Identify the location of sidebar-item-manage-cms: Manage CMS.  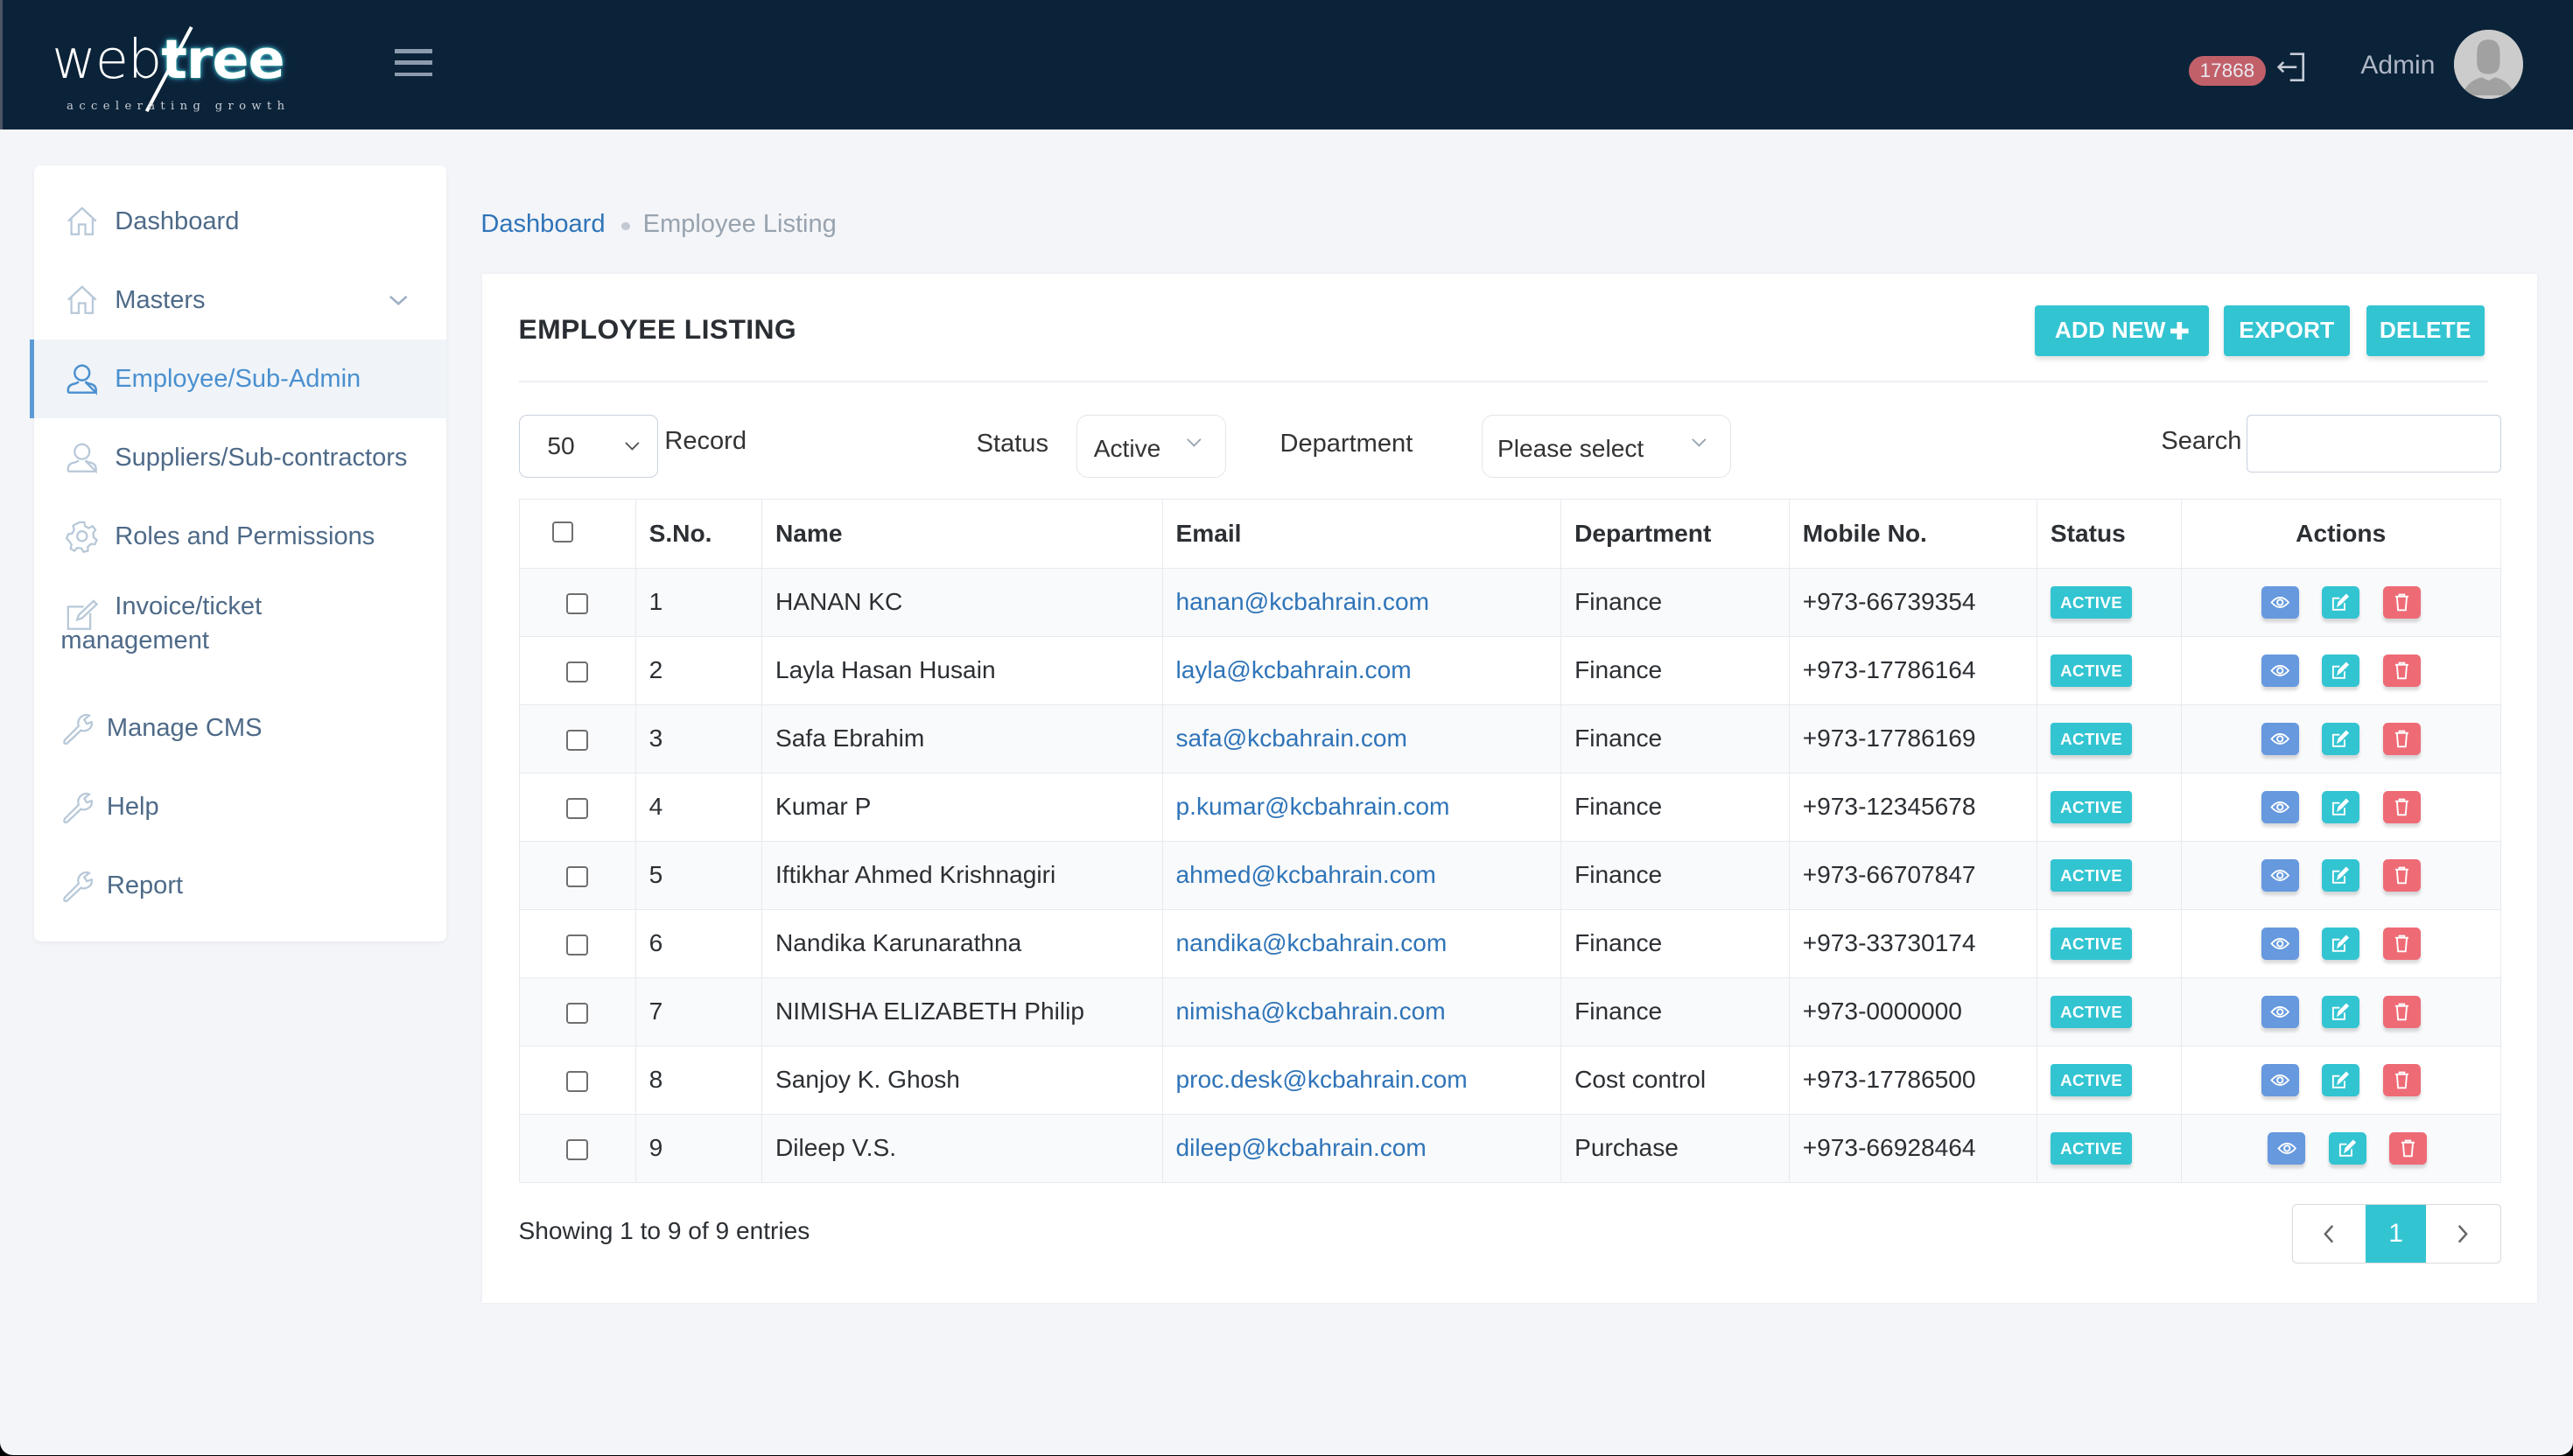
(240, 729).